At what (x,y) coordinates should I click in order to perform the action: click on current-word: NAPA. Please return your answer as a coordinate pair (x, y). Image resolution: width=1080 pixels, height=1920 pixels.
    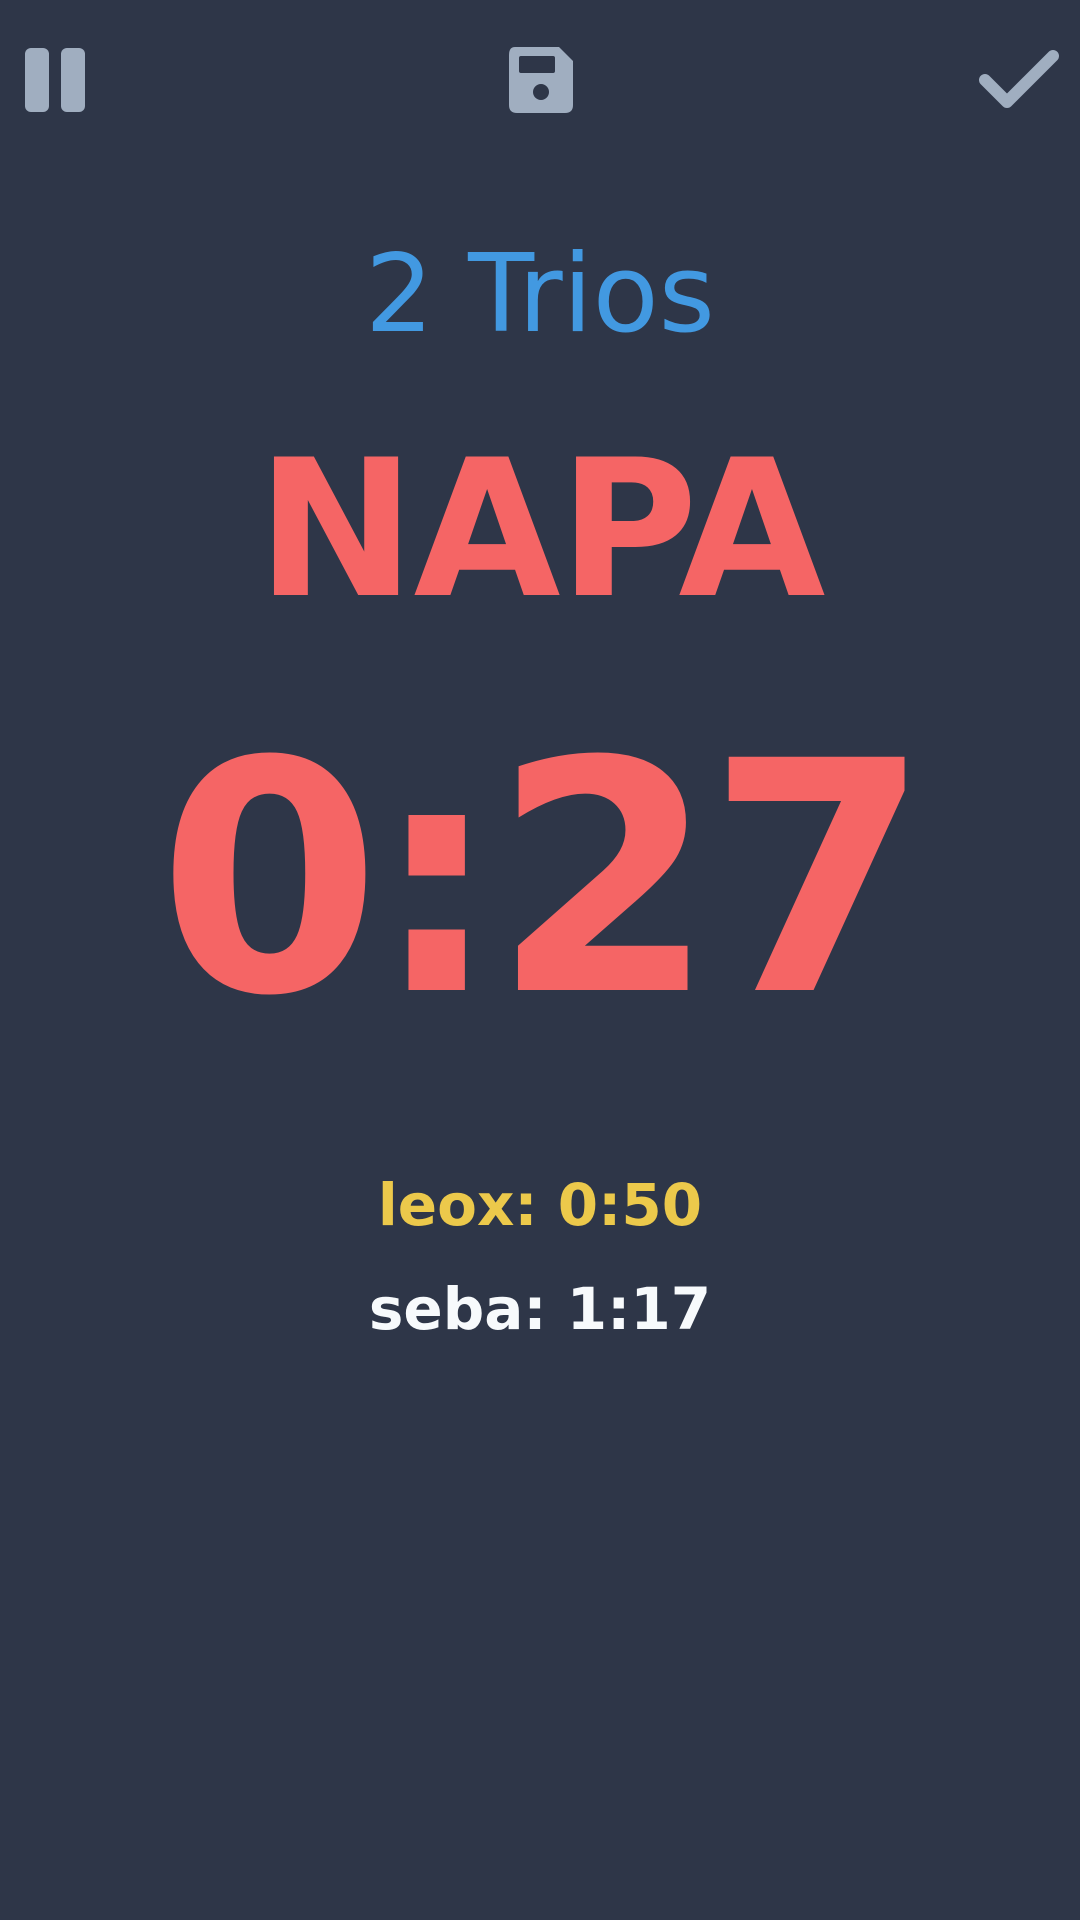
    Looking at the image, I should click on (541, 529).